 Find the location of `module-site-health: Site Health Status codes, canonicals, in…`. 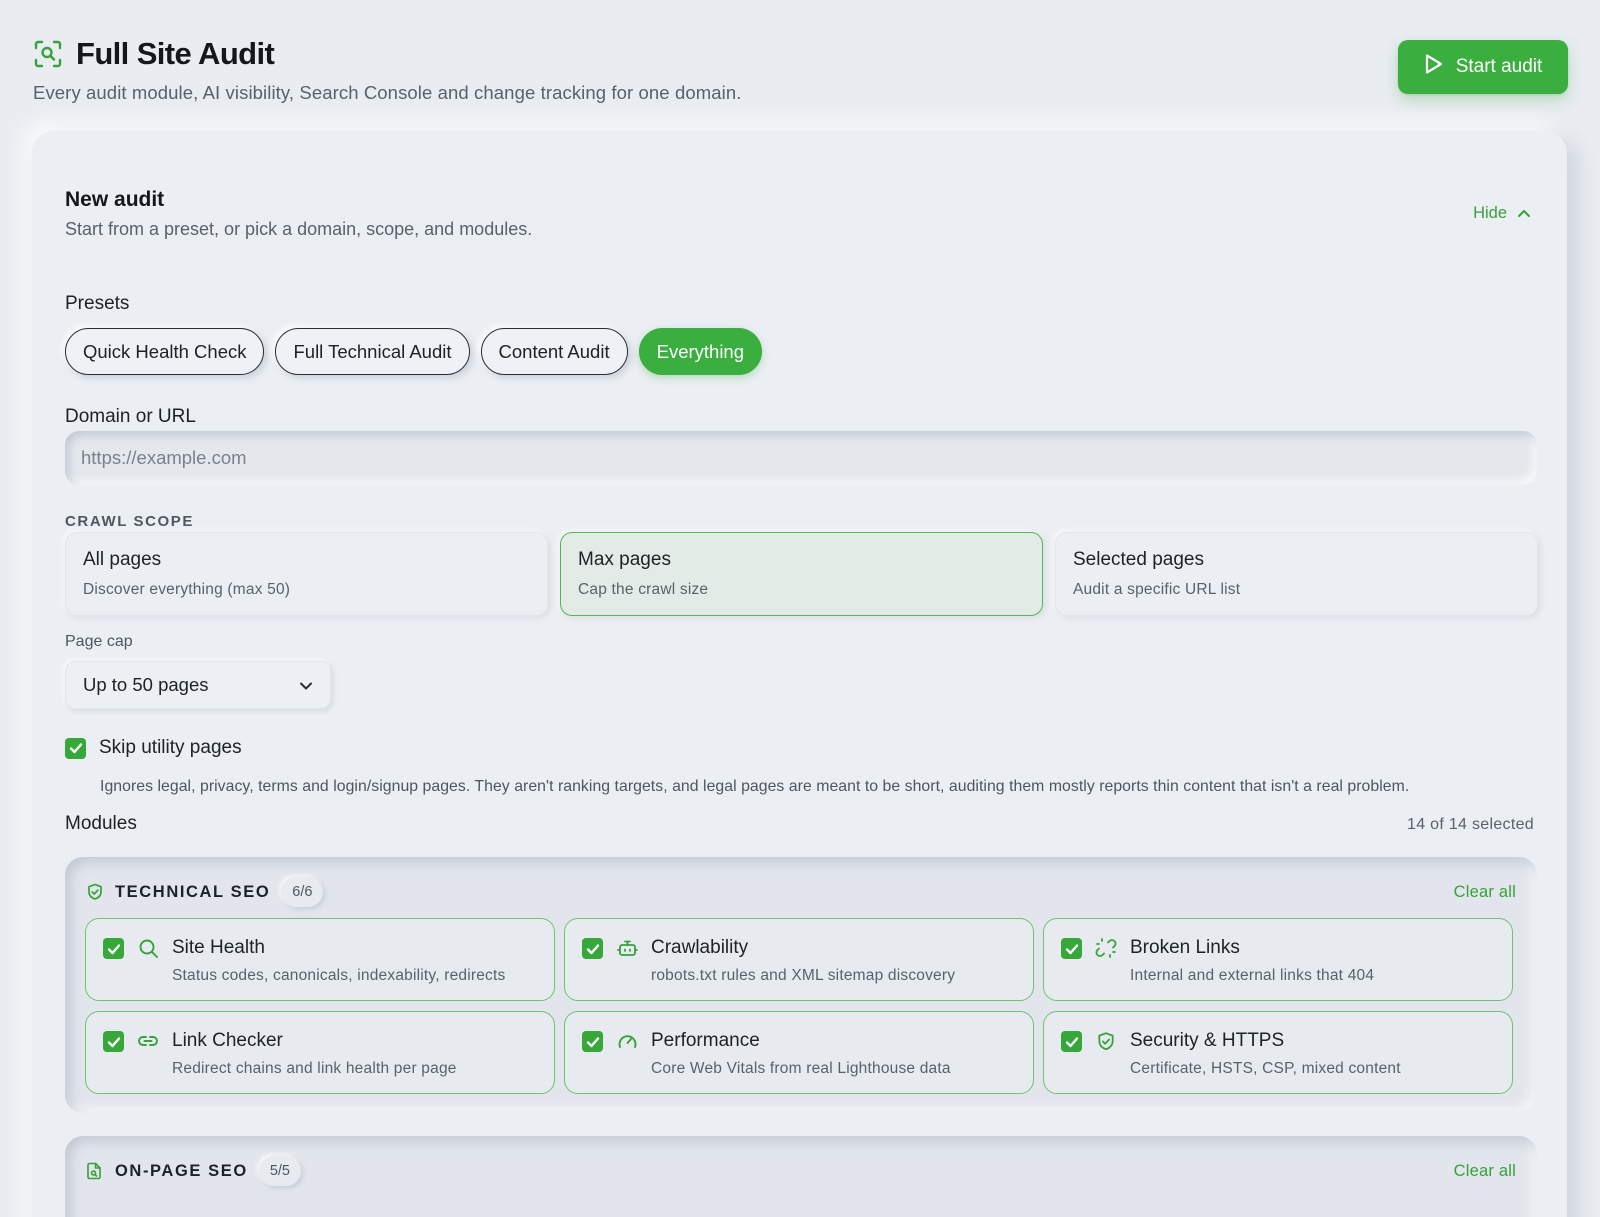

module-site-health: Site Health Status codes, canonicals, in… is located at coordinates (320, 959).